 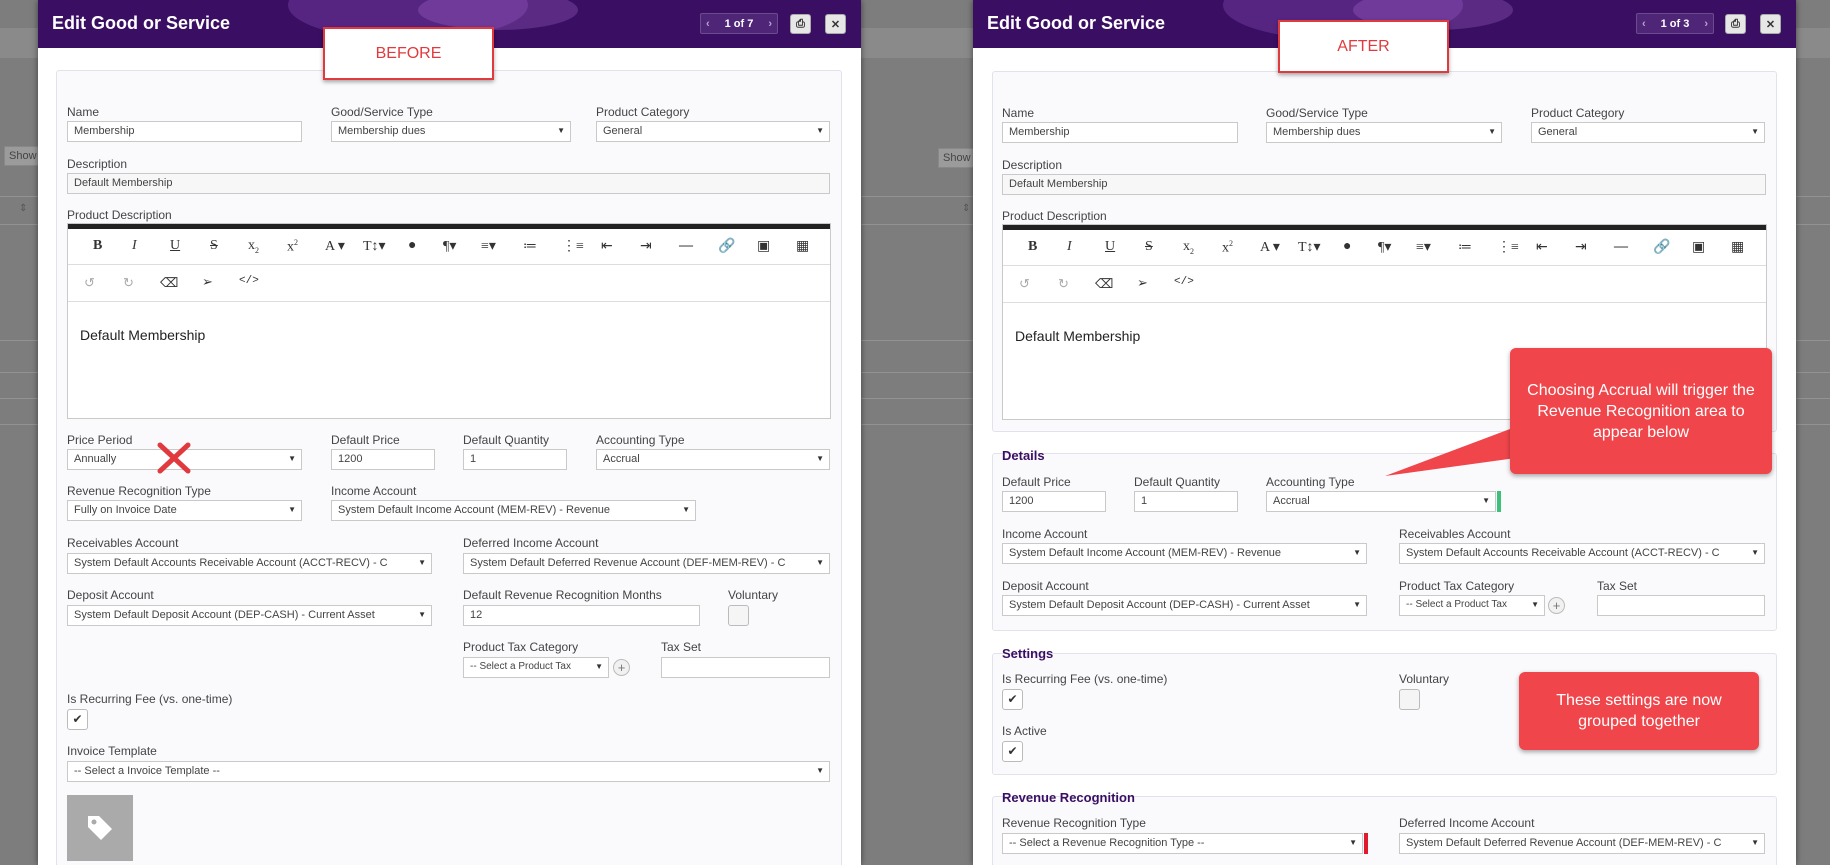 I want to click on invoice-template-select: -- Select a Invoice Template --, so click(x=448, y=771).